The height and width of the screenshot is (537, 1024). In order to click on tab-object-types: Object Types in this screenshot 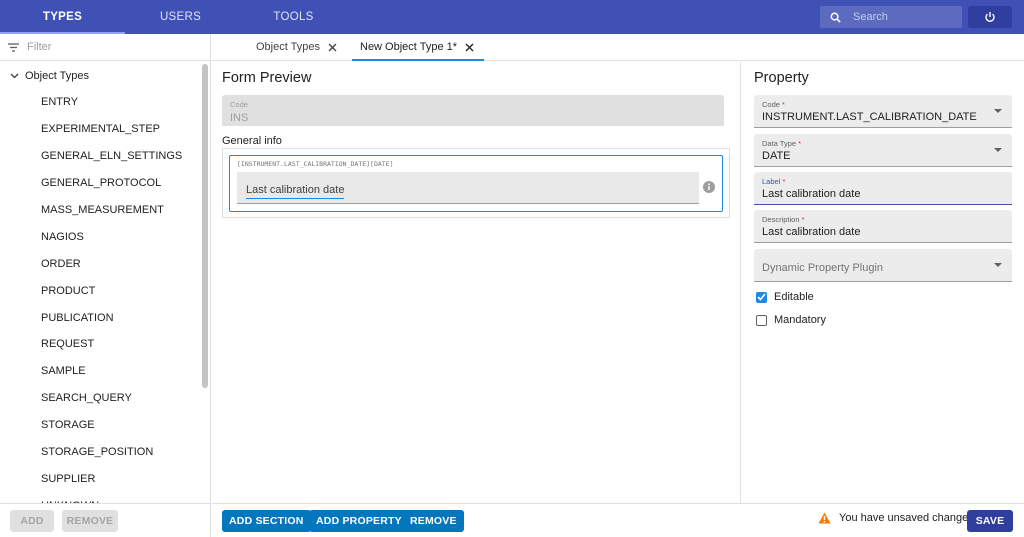, I will do `click(296, 47)`.